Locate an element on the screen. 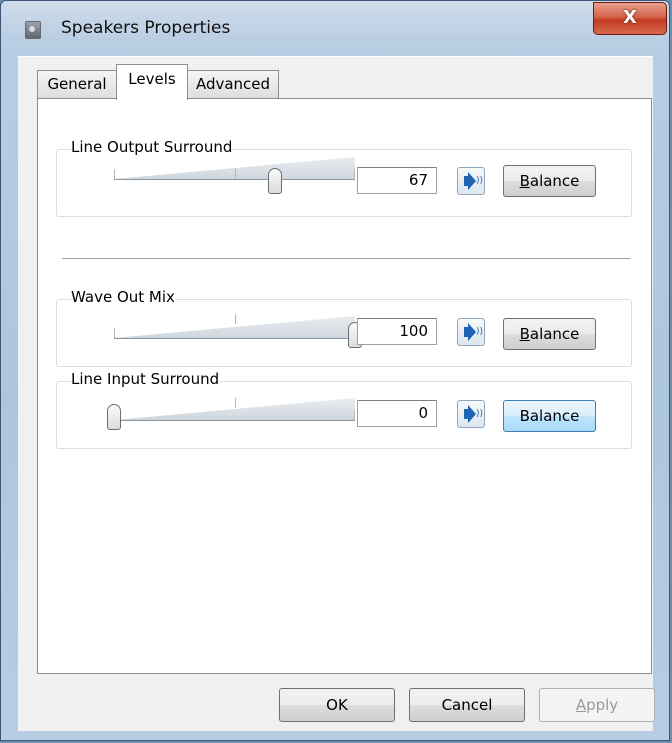  apply-label: pply is located at coordinates (602, 705).